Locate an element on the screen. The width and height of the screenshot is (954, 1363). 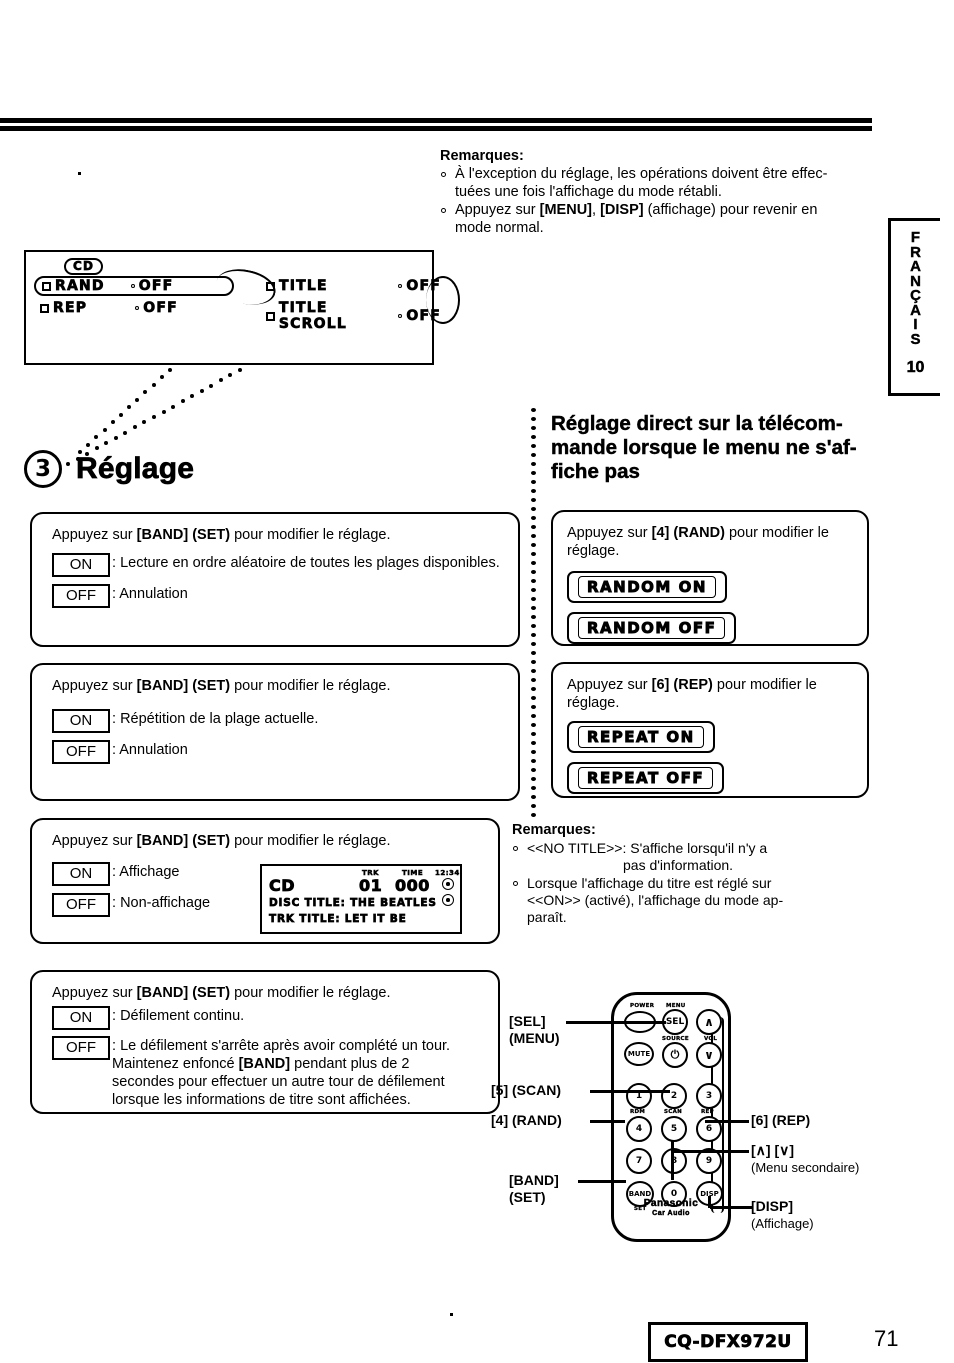
callout-affichage-label: (Affichage) is located at coordinates (782, 1223).